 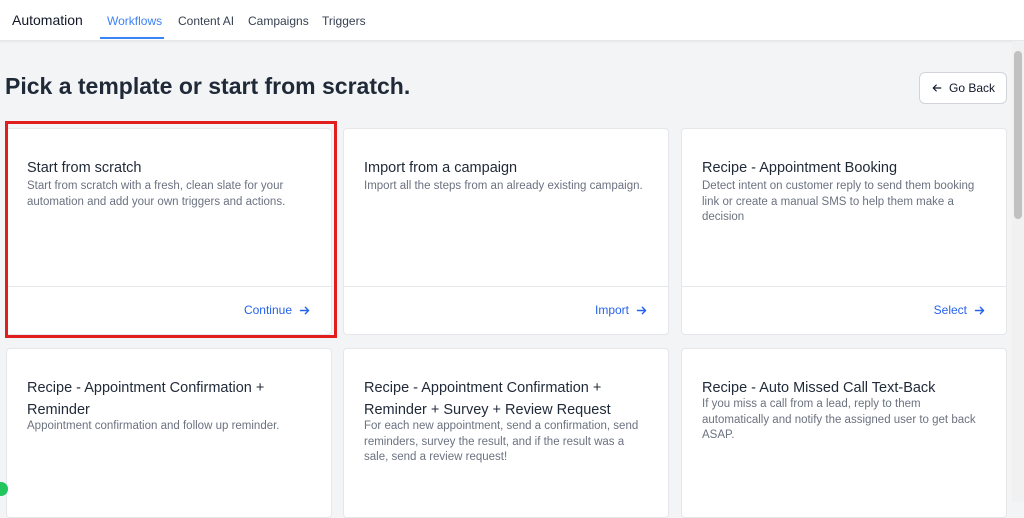 I want to click on card-action-label: Select, so click(x=950, y=310).